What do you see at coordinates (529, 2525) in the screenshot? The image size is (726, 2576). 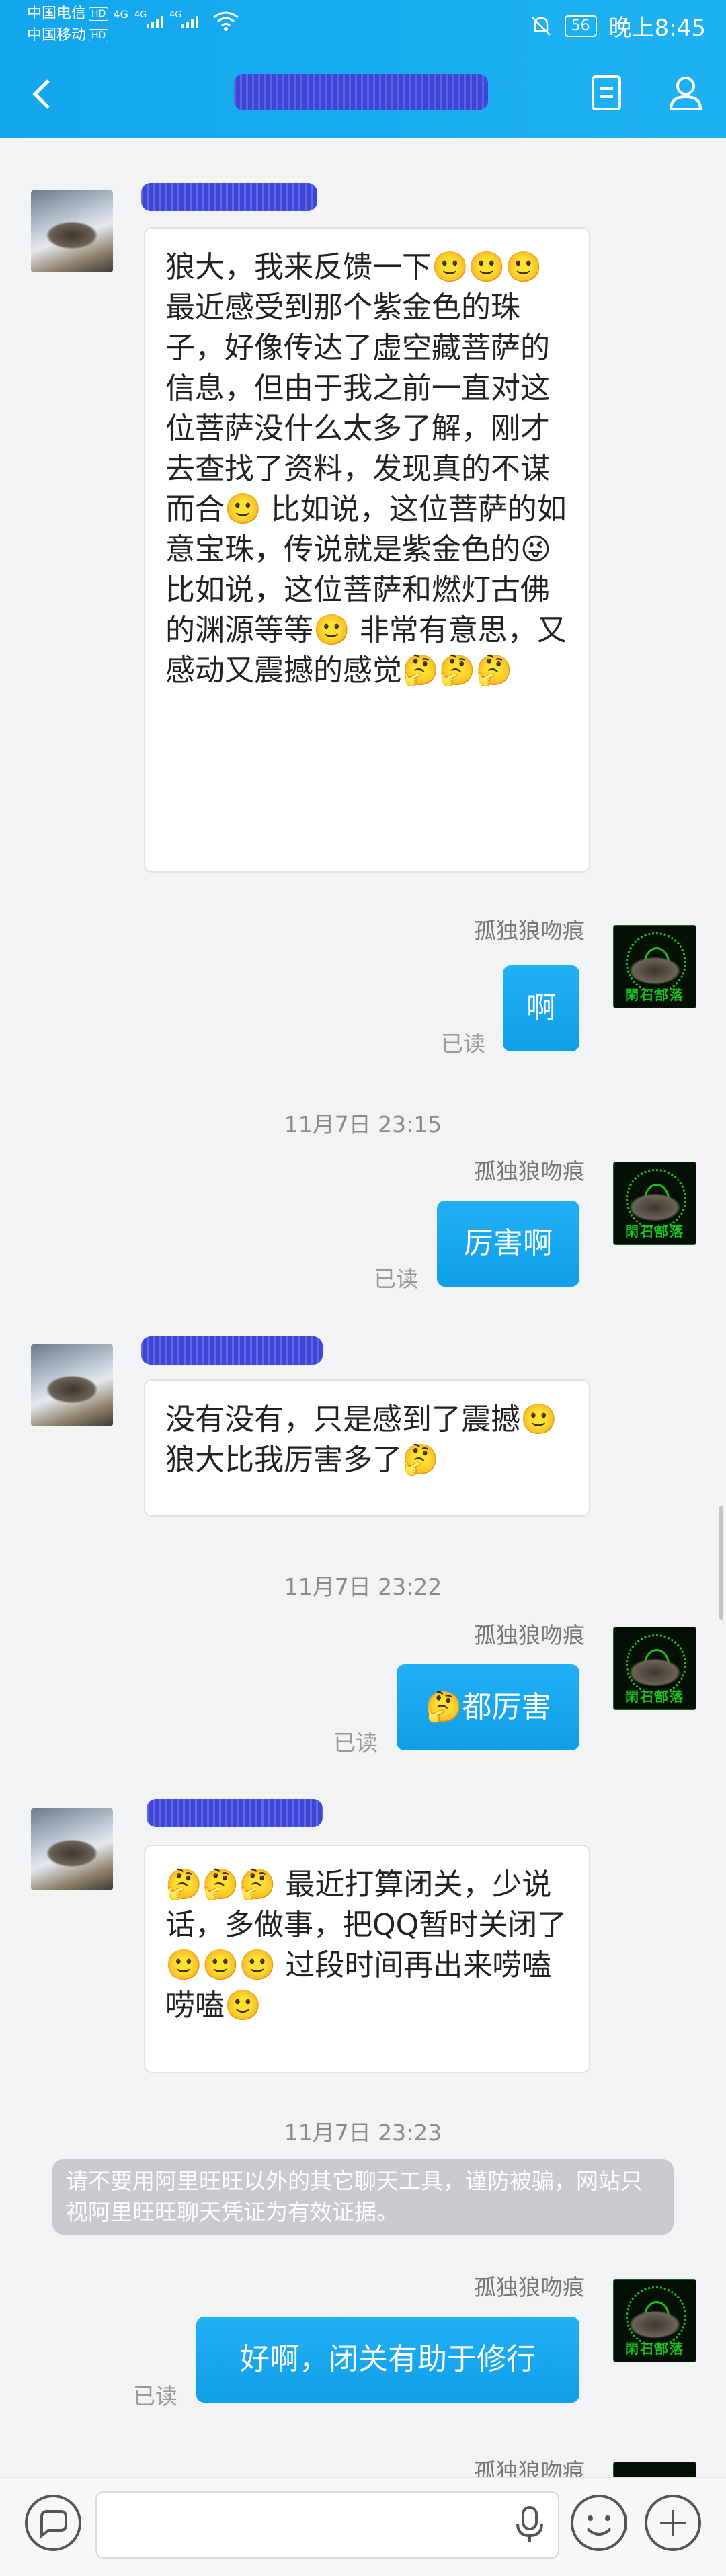 I see `microphone-icon` at bounding box center [529, 2525].